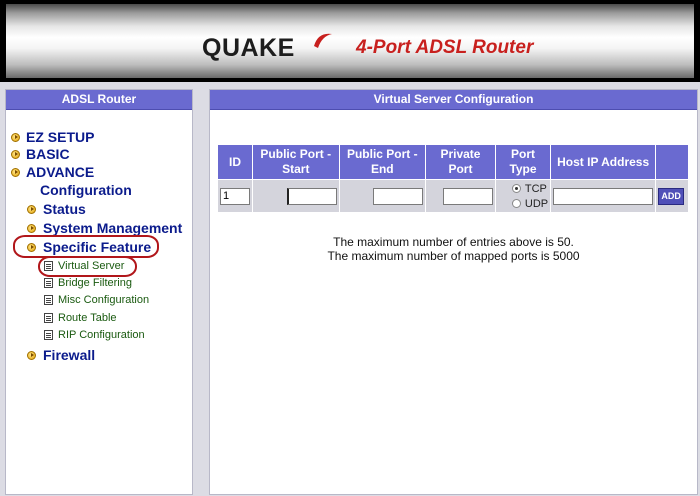 This screenshot has width=700, height=496. Describe the element at coordinates (672, 162) in the screenshot. I see `column-header-action` at that location.